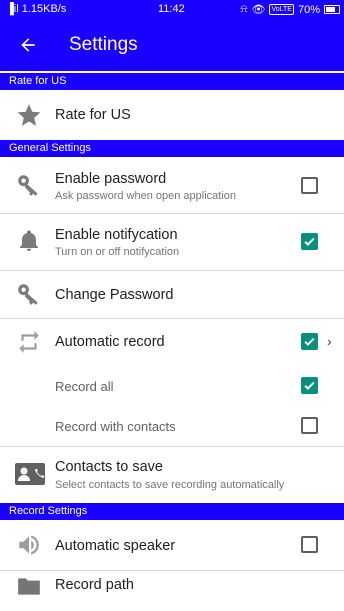  Describe the element at coordinates (172, 81) in the screenshot. I see `section-header-rate: Rate for US` at that location.